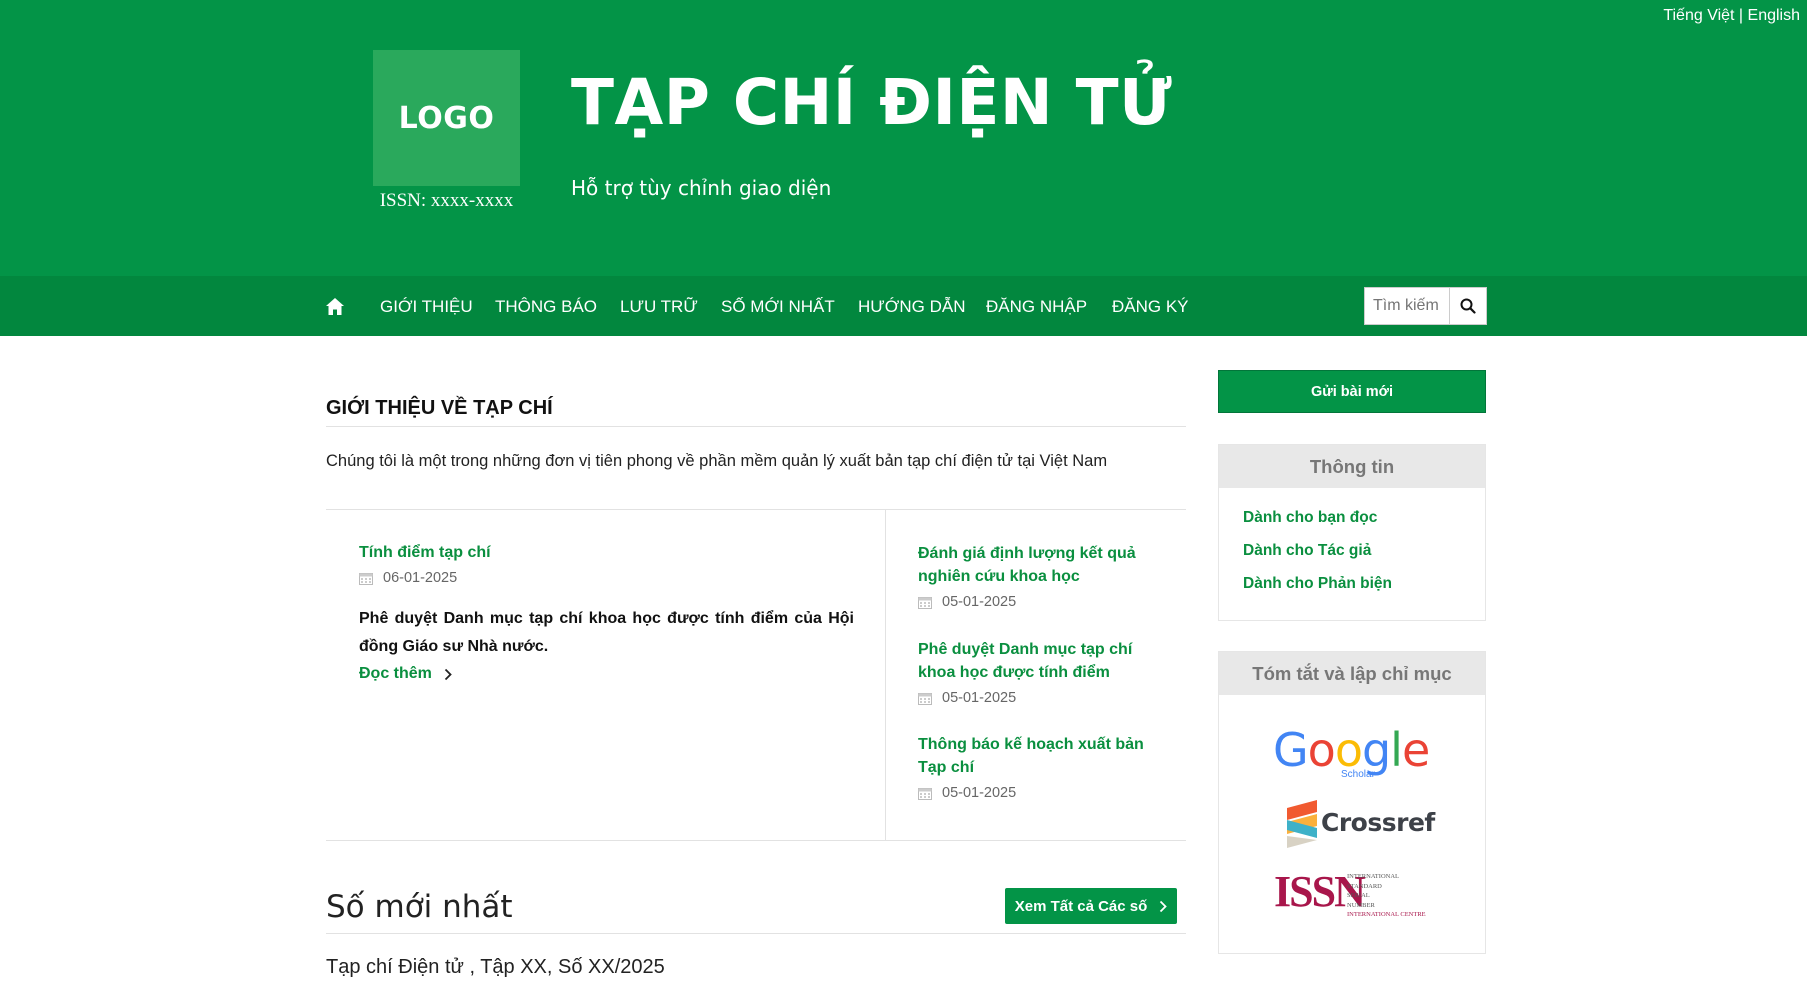  What do you see at coordinates (1352, 584) in the screenshot?
I see `info-link-reviewers: Dành cho Phản biện` at bounding box center [1352, 584].